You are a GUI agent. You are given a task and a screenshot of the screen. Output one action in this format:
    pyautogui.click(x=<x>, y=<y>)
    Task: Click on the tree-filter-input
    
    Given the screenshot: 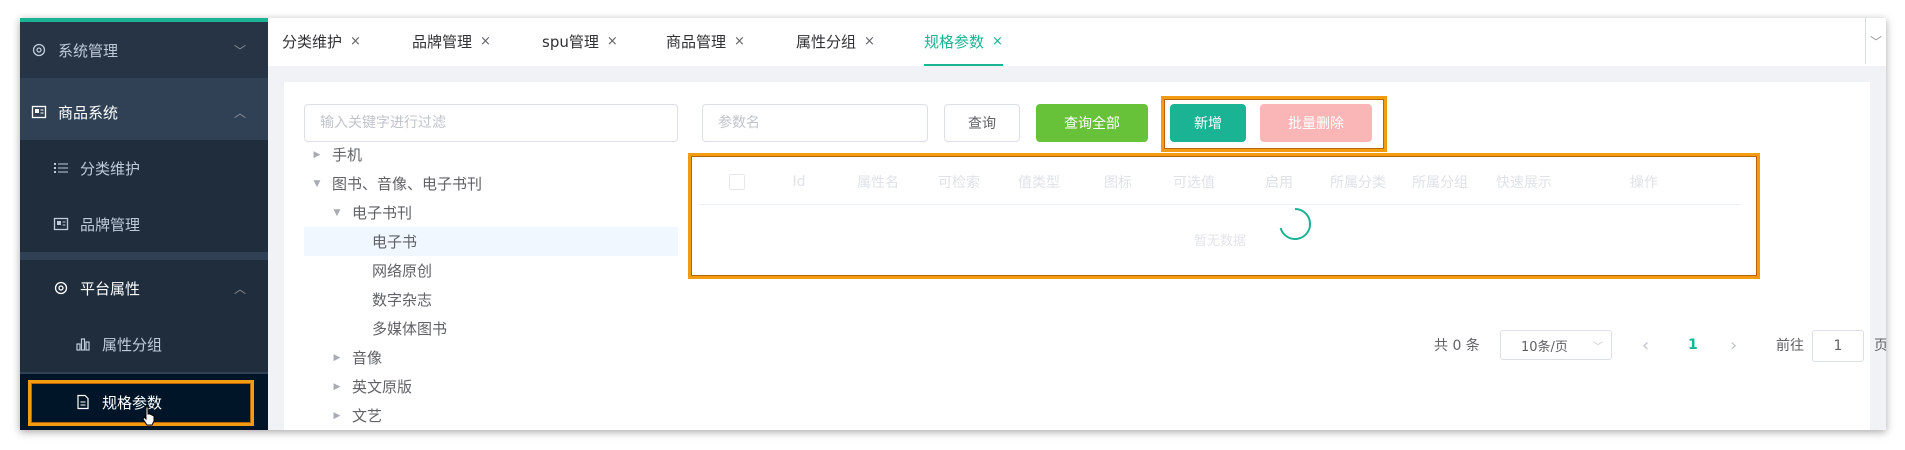 What is the action you would take?
    pyautogui.click(x=491, y=123)
    